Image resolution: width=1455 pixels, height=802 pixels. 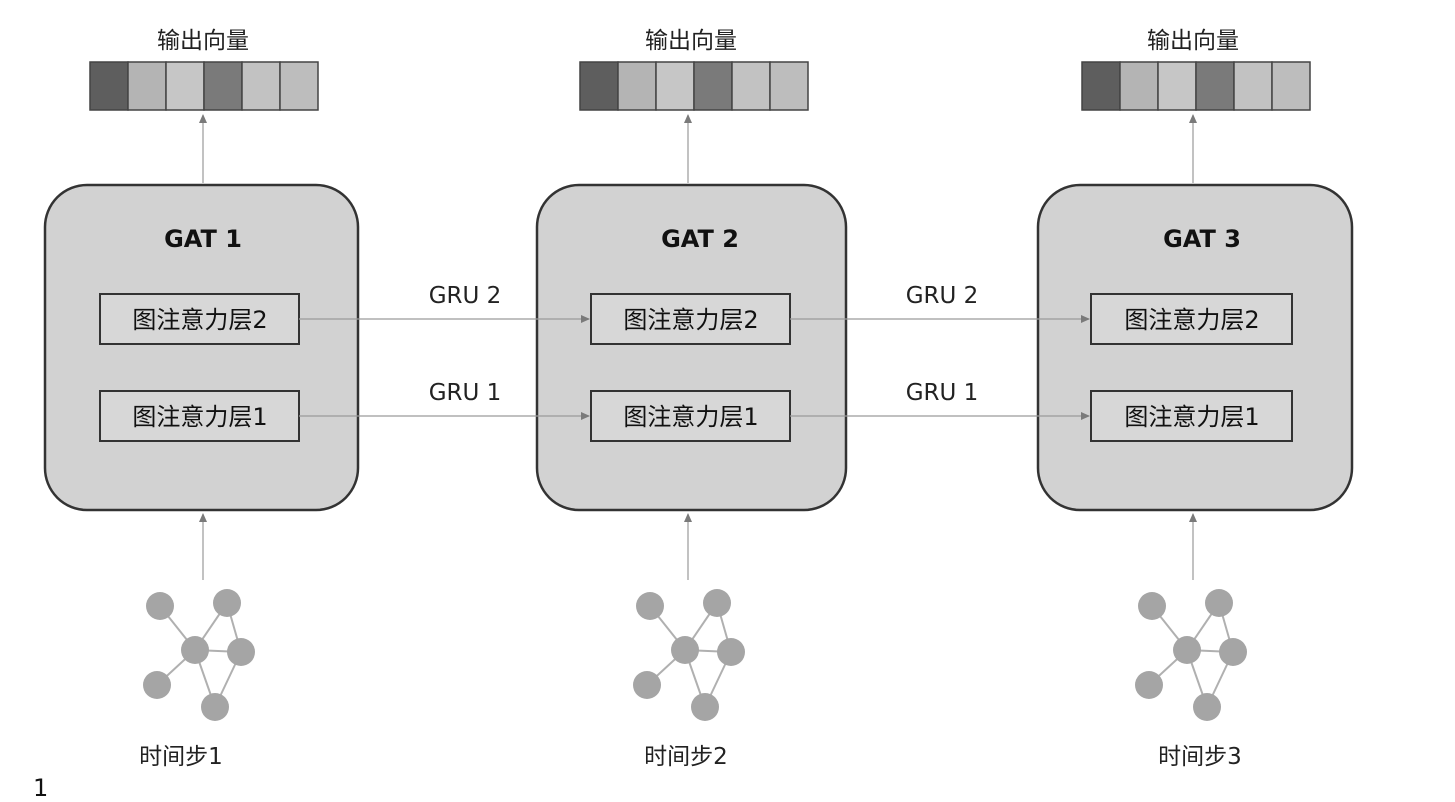 What do you see at coordinates (203, 239) in the screenshot?
I see `gat-title: GAT 1` at bounding box center [203, 239].